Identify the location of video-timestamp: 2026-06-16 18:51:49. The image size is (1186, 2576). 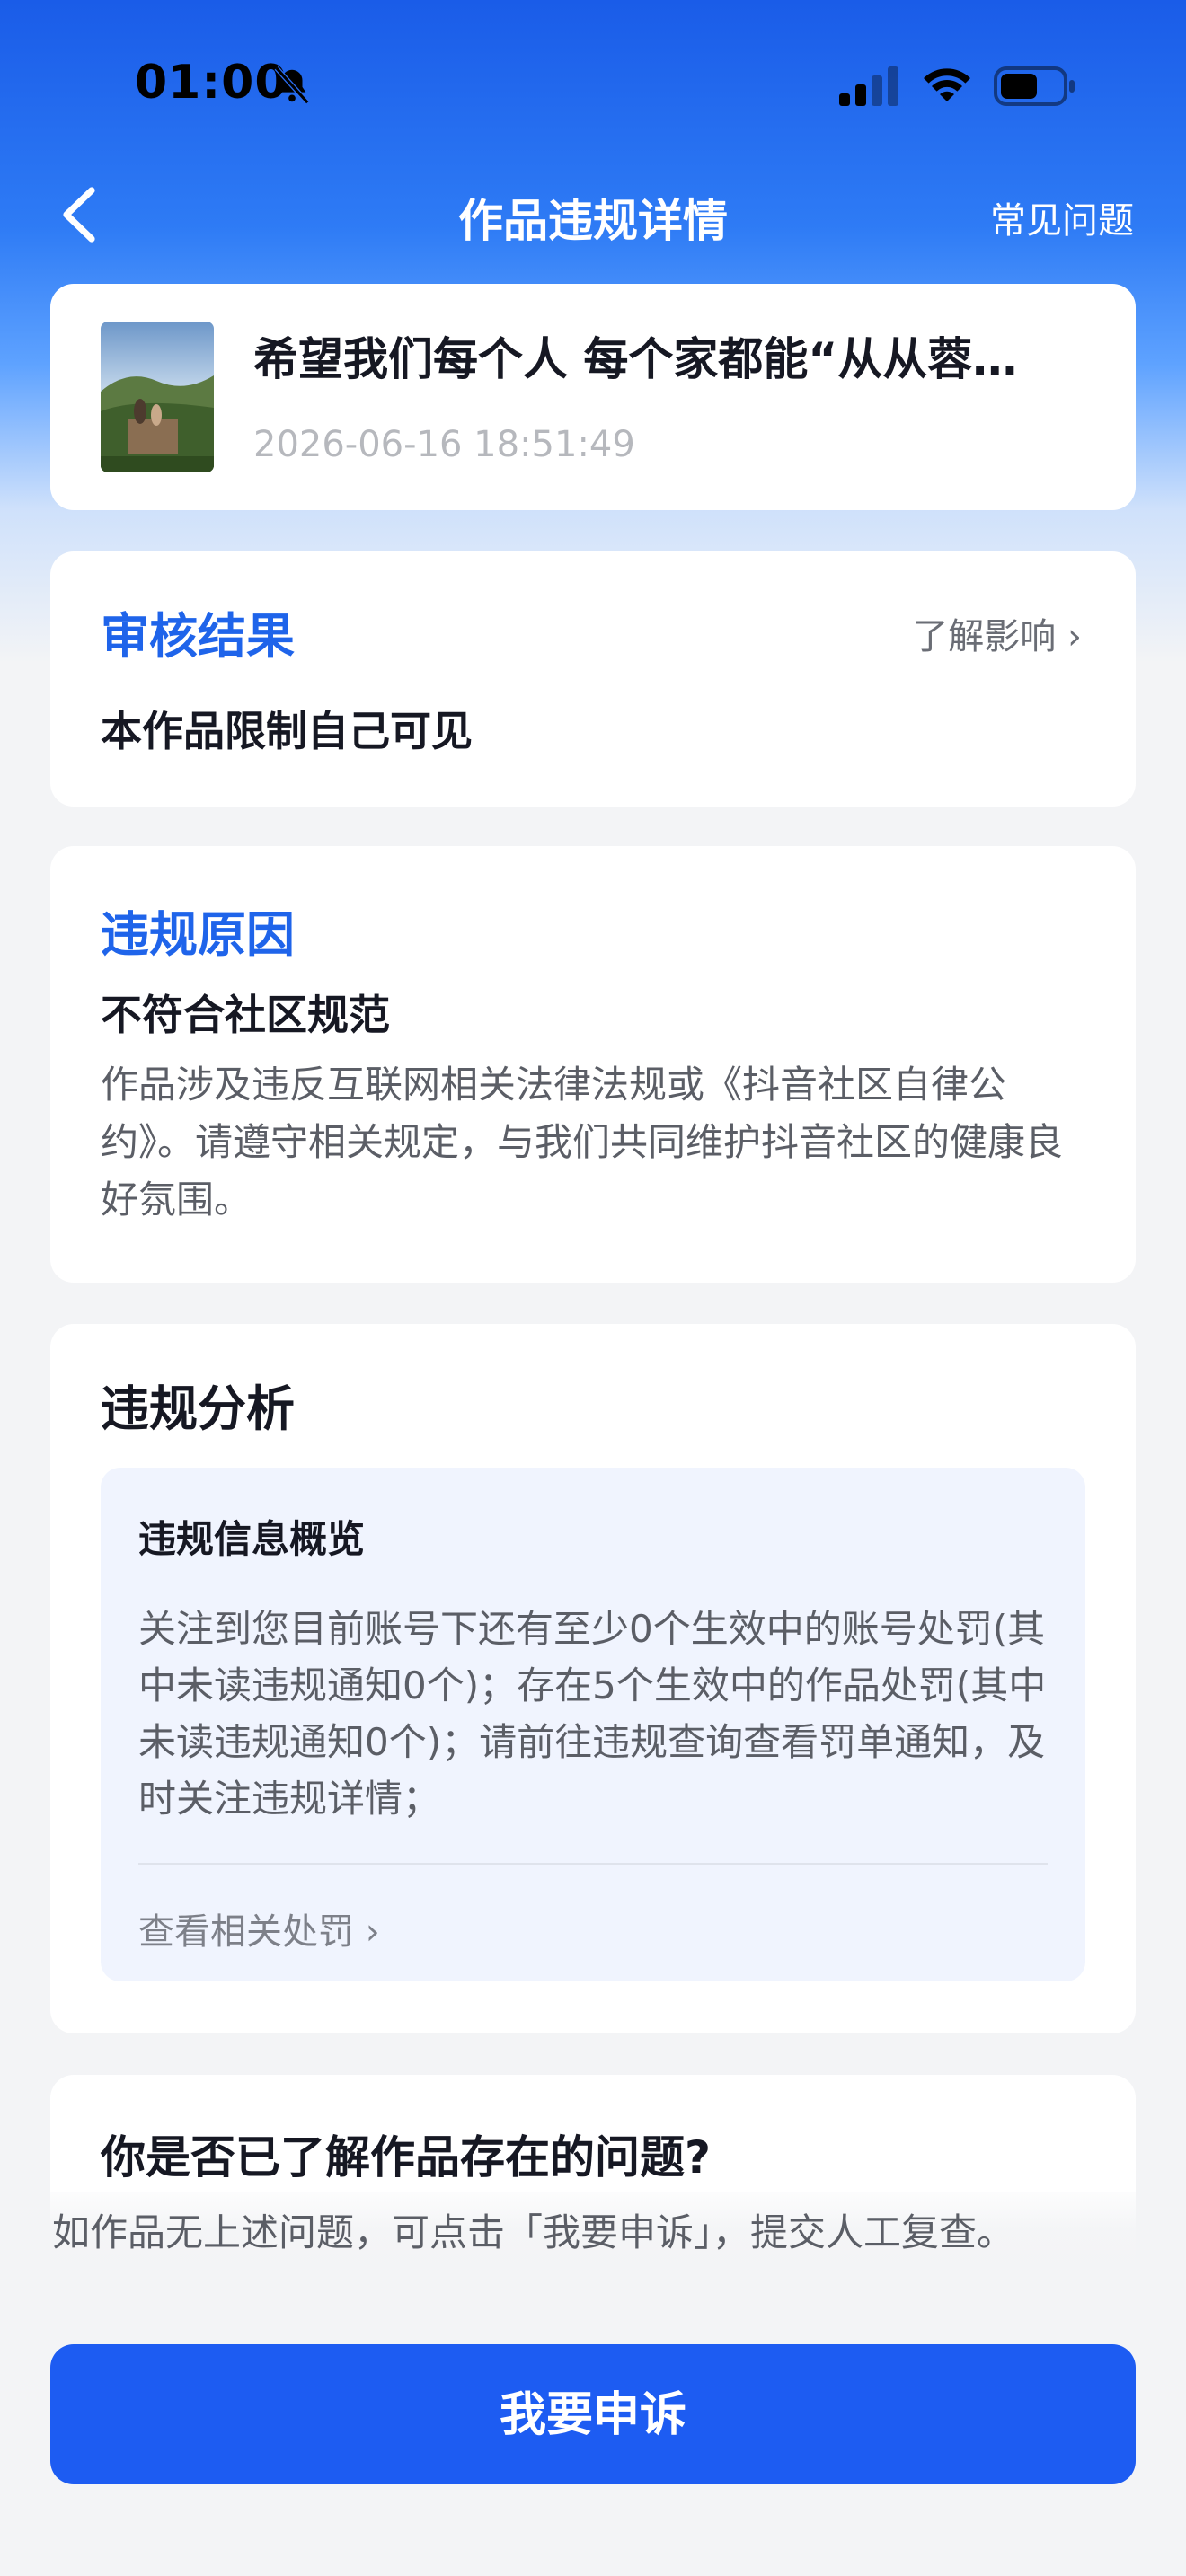
(444, 444).